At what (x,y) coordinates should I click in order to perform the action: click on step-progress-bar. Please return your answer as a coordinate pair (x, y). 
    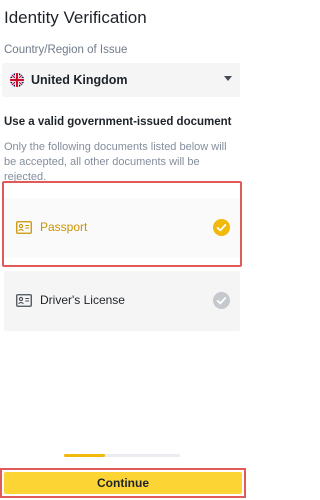
    Looking at the image, I should click on (122, 455).